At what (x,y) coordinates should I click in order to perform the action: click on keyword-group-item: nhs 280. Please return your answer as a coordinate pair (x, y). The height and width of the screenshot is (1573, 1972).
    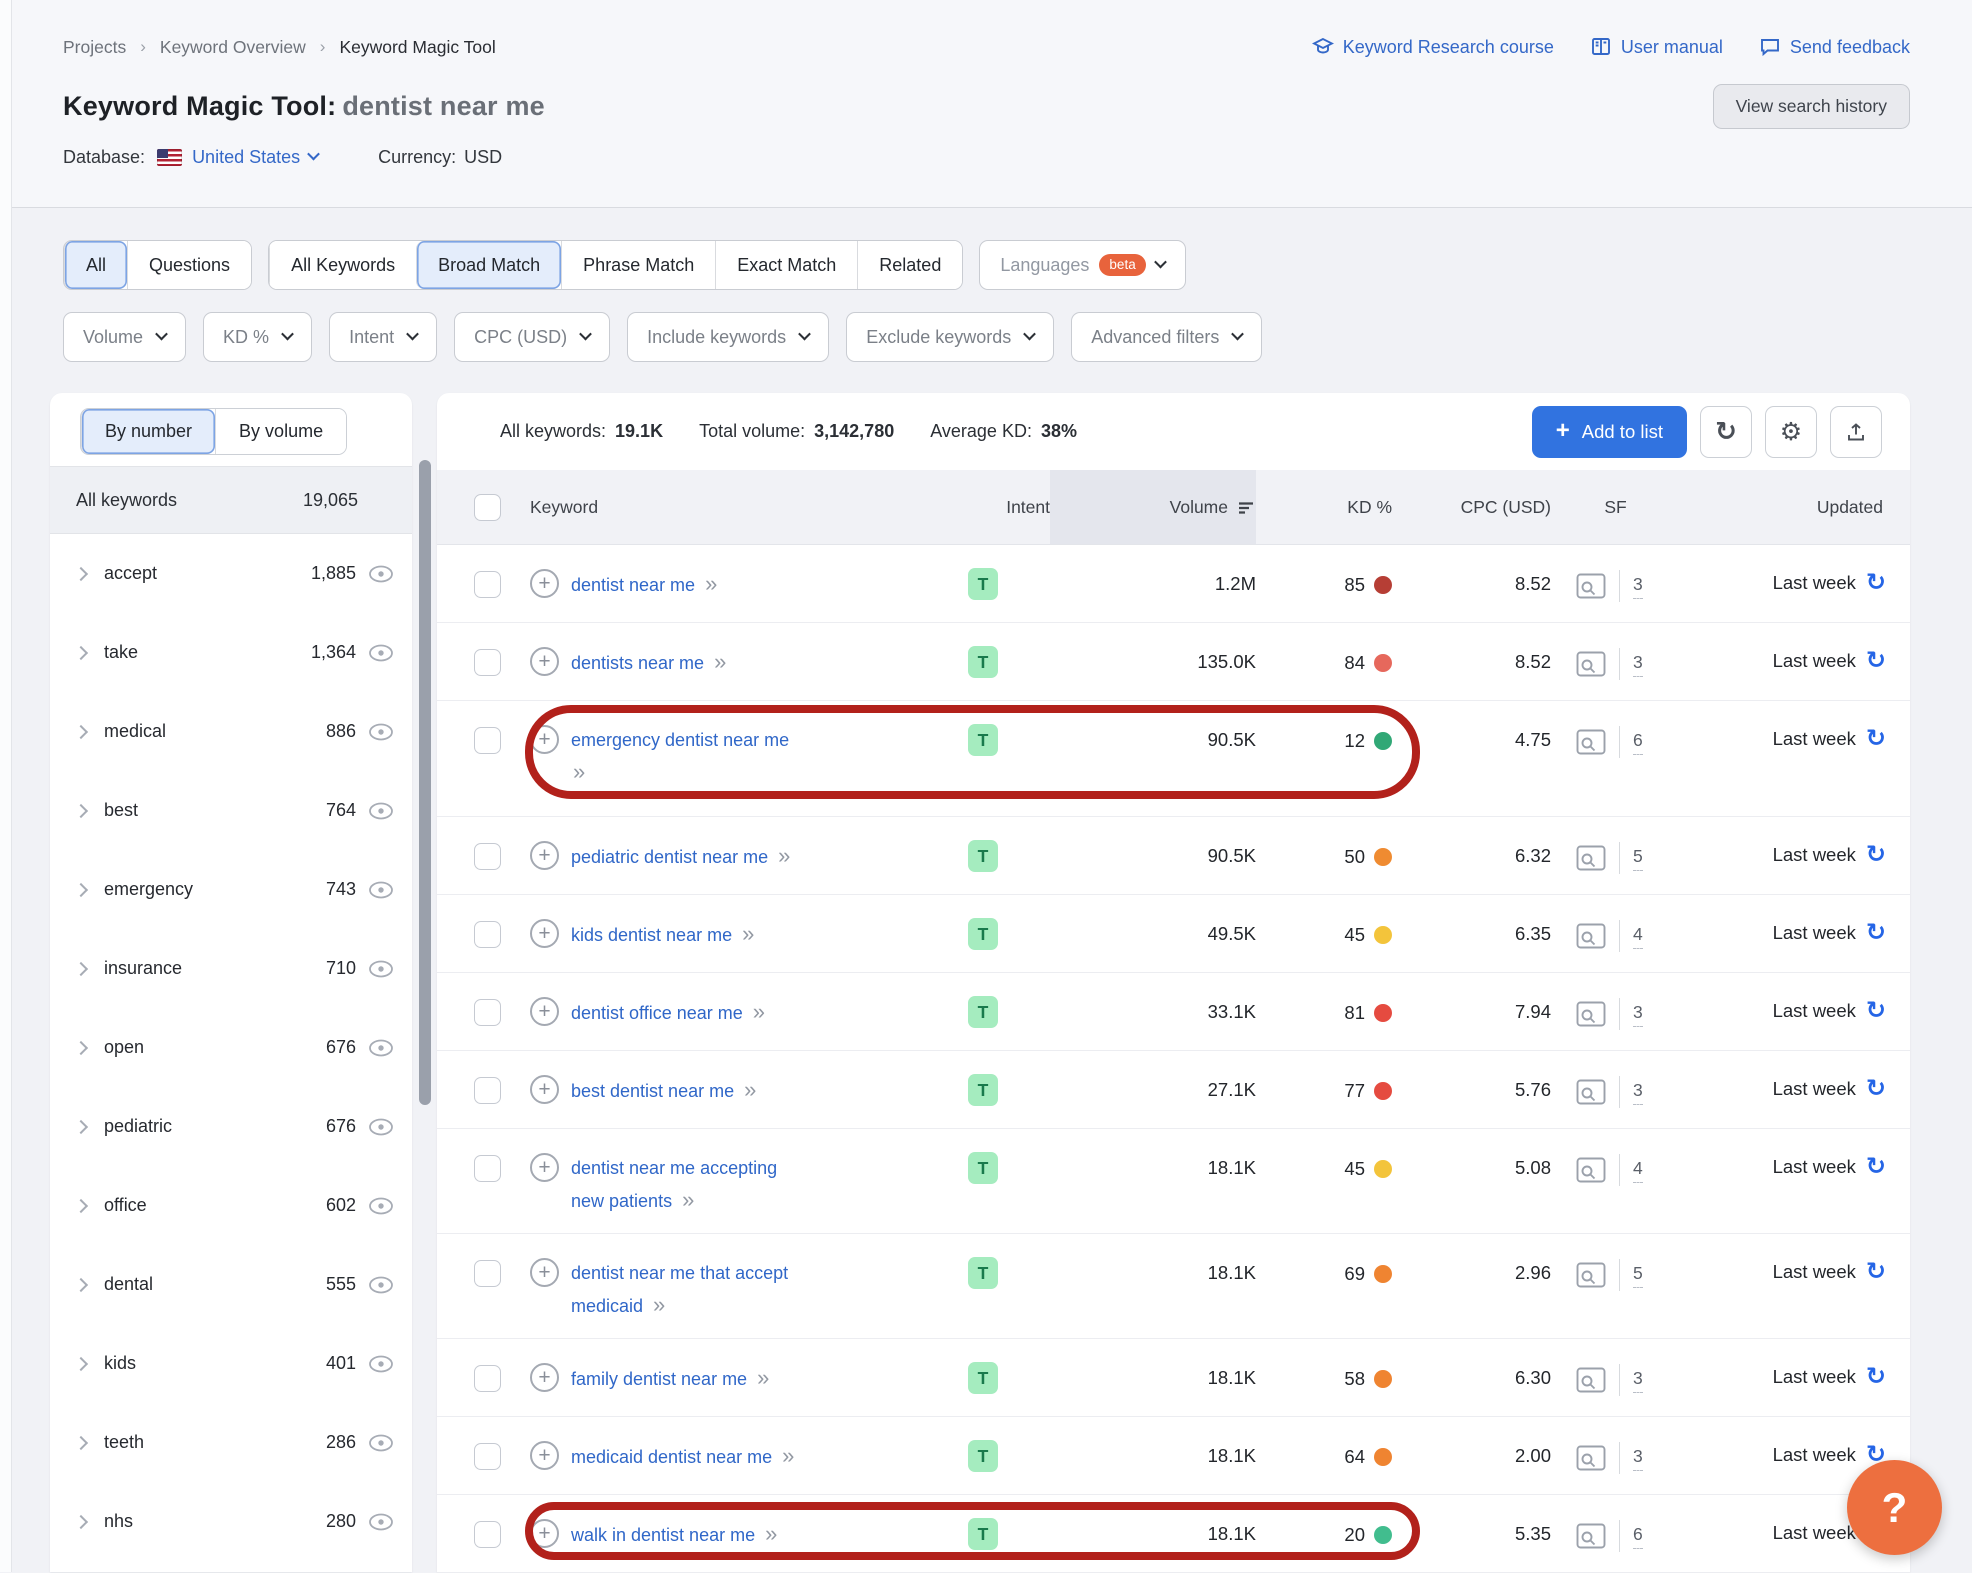
    Looking at the image, I should click on (231, 1521).